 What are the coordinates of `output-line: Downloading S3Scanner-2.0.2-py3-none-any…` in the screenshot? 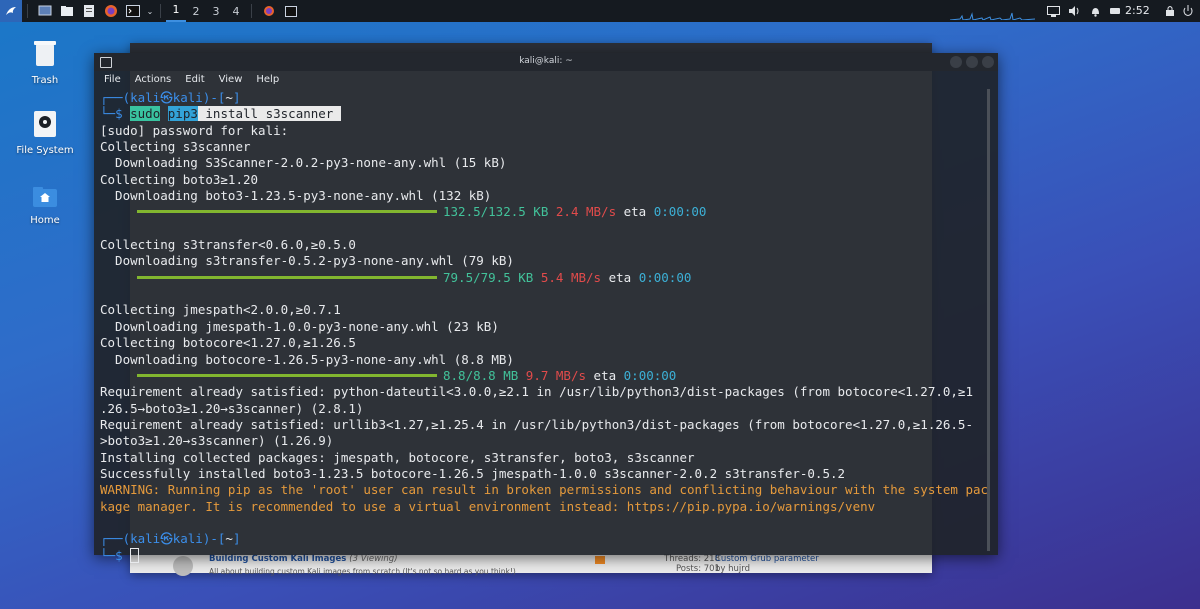 It's located at (303, 163).